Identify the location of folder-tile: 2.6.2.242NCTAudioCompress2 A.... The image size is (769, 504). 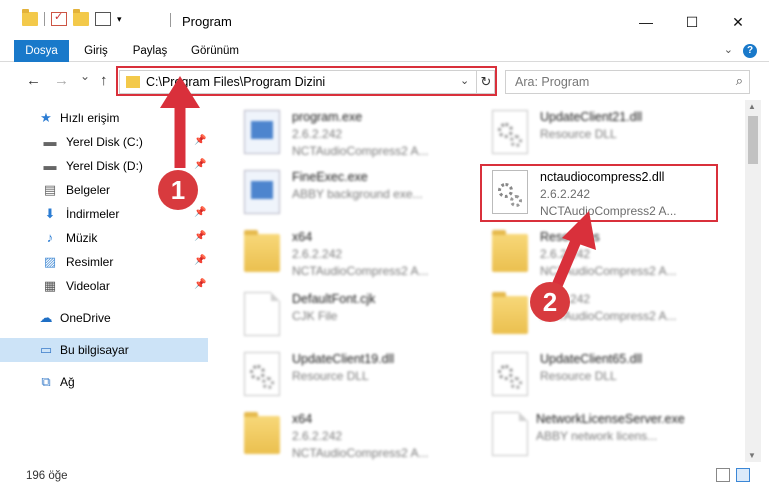
(598, 313).